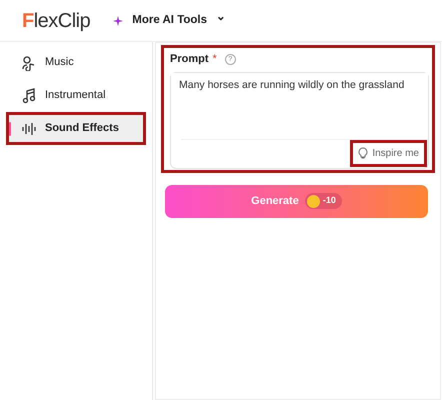  I want to click on sound-wave-icon, so click(29, 128).